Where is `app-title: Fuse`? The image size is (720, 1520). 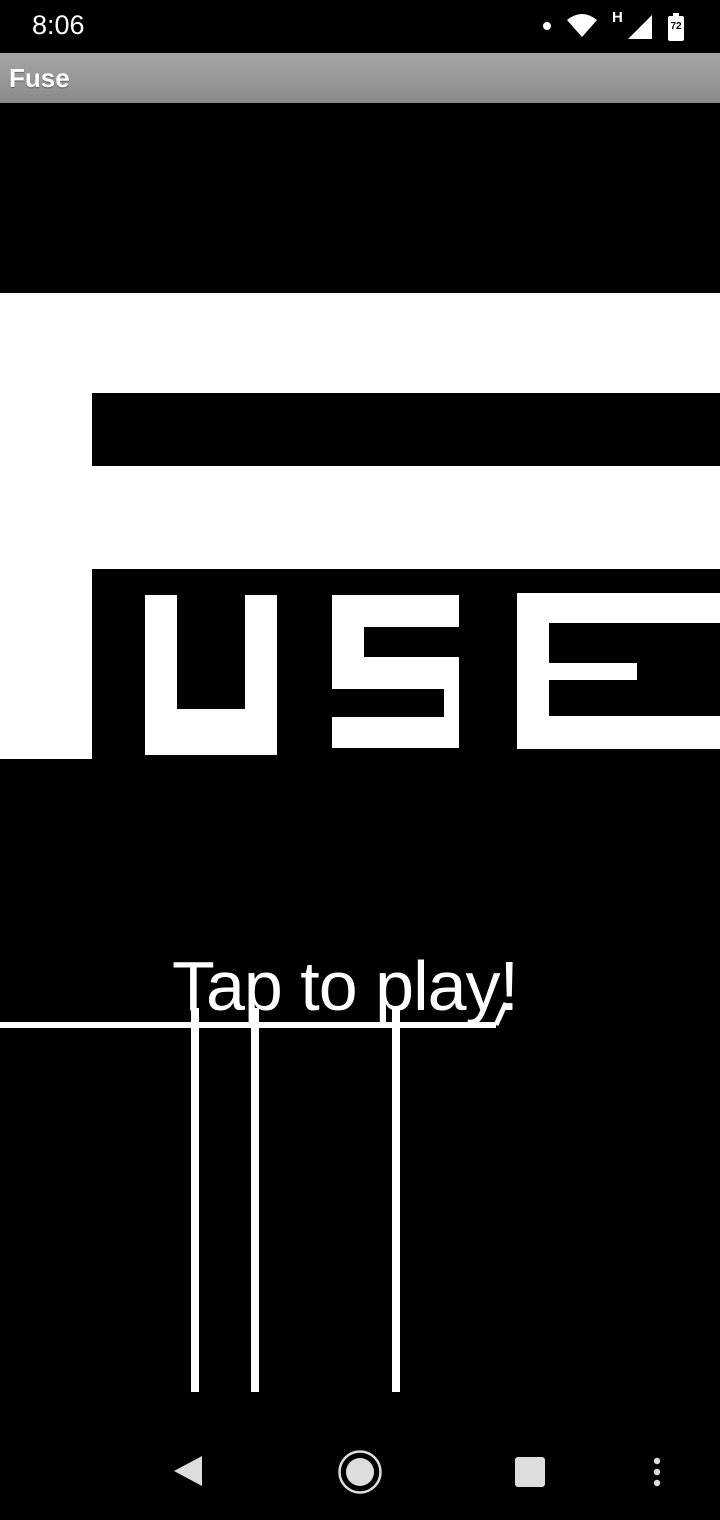
app-title: Fuse is located at coordinates (39, 78).